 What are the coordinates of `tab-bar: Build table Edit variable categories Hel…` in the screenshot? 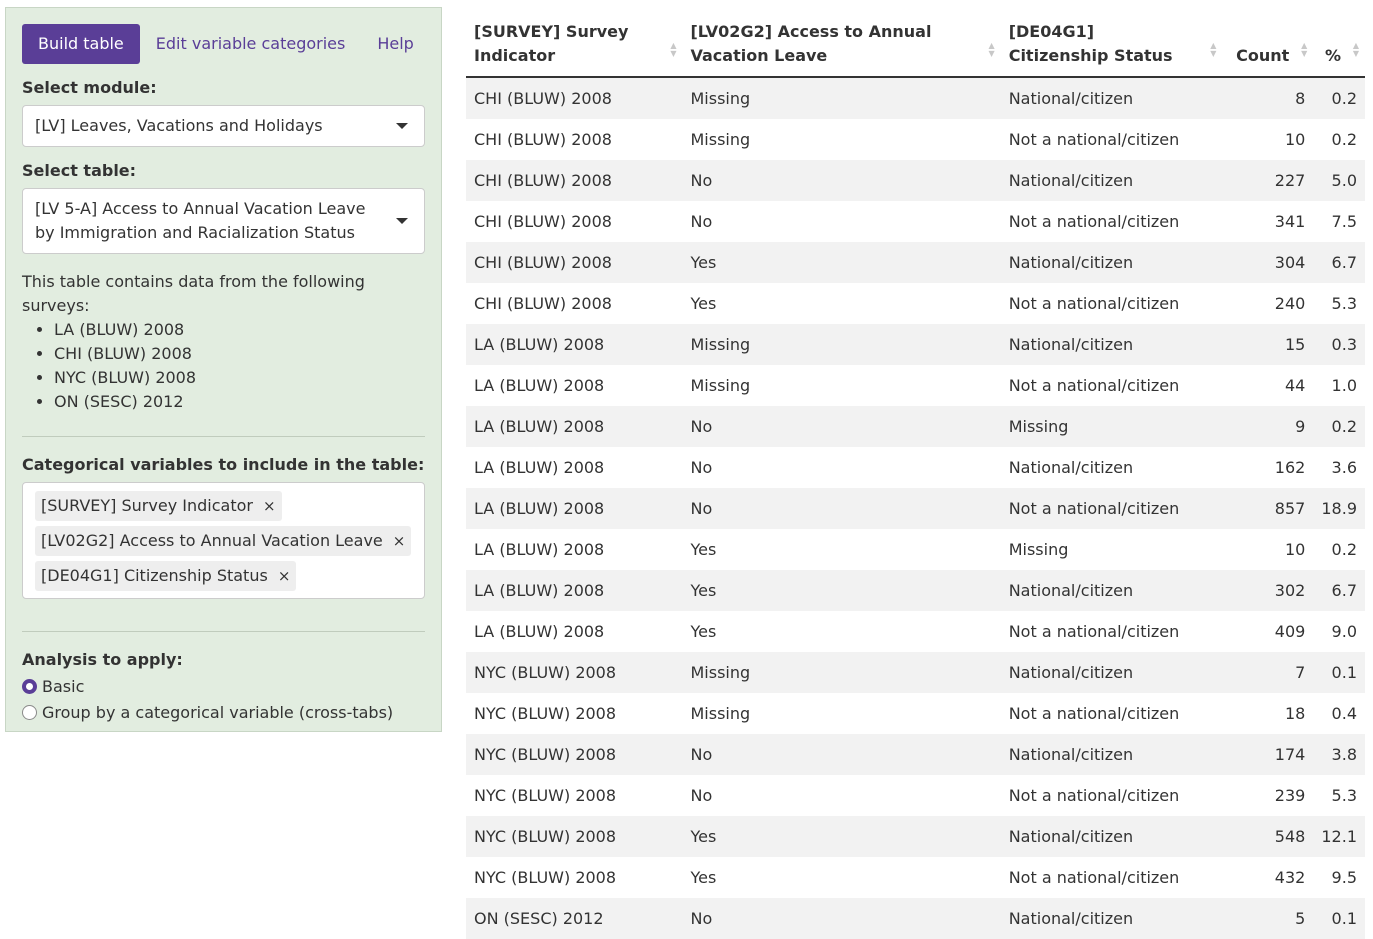 It's located at (223, 44).